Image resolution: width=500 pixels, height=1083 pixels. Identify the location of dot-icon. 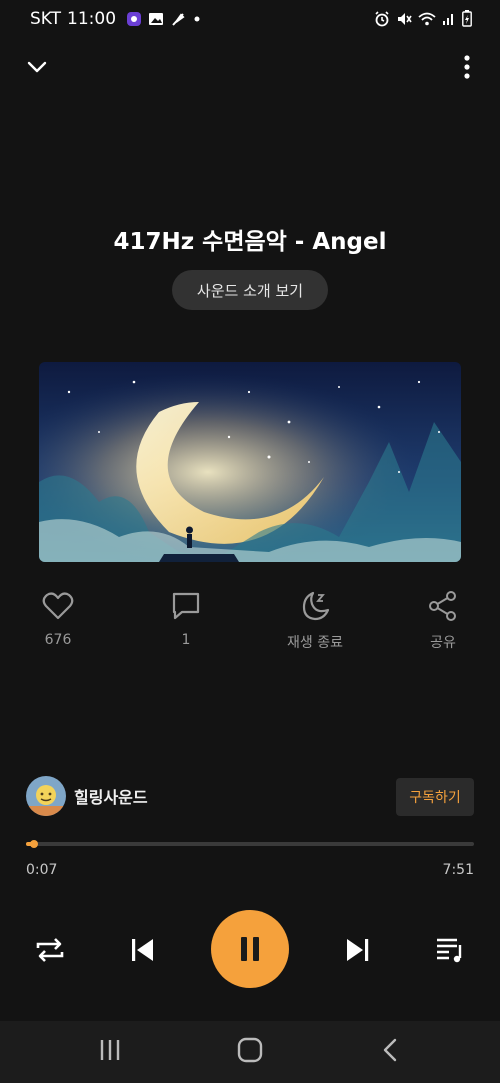
(197, 19).